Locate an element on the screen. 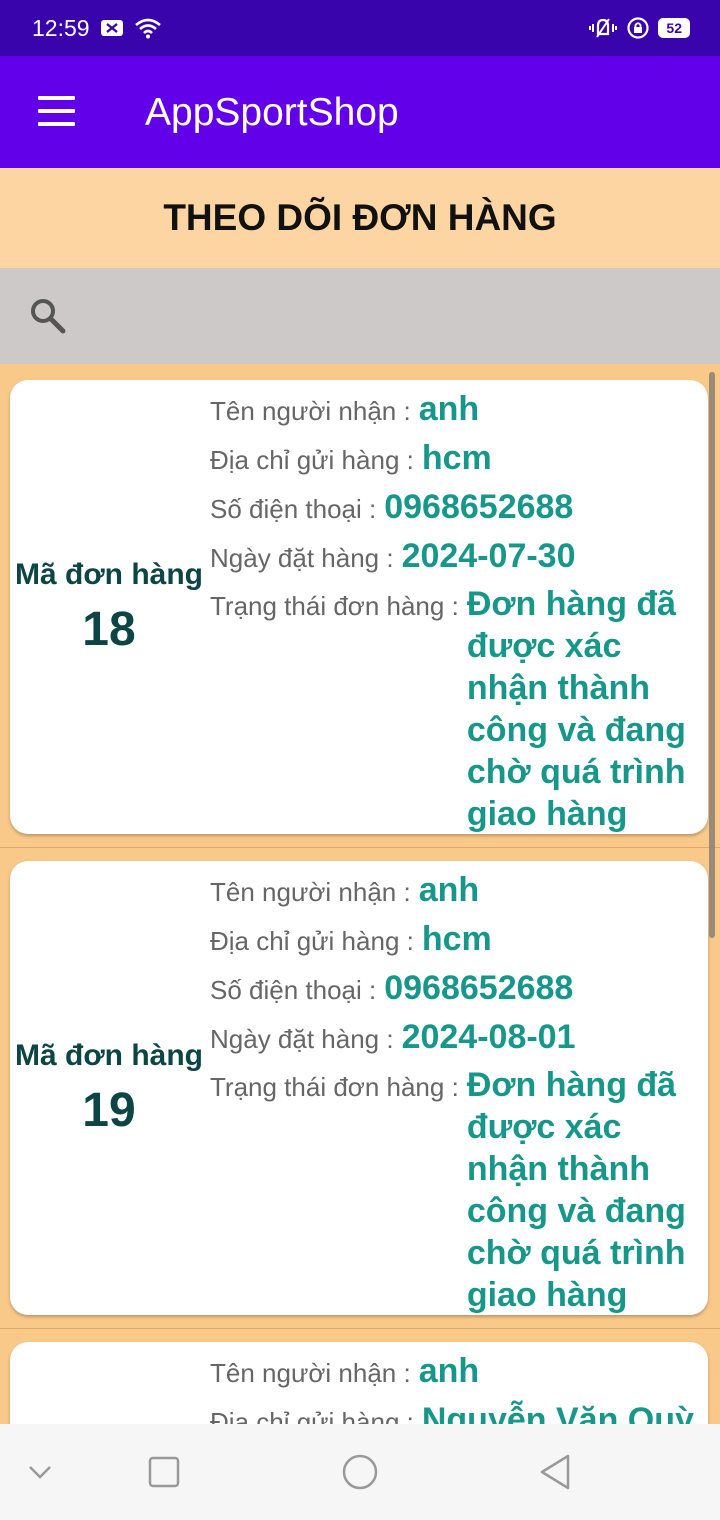 The height and width of the screenshot is (1520, 720). address-value: Nguyễn Văn Quỳ is located at coordinates (557, 1412).